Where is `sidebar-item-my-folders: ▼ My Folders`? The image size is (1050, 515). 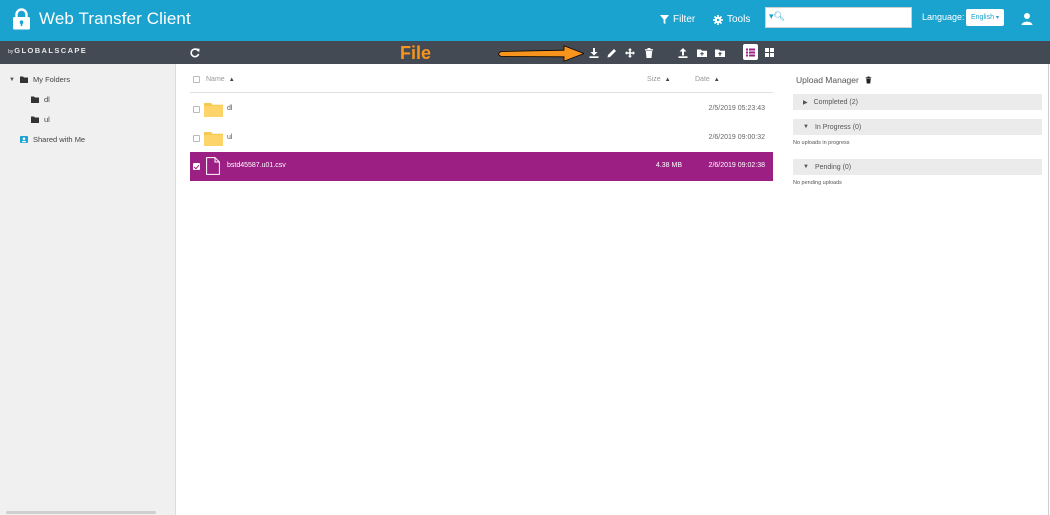 sidebar-item-my-folders: ▼ My Folders is located at coordinates (39, 79).